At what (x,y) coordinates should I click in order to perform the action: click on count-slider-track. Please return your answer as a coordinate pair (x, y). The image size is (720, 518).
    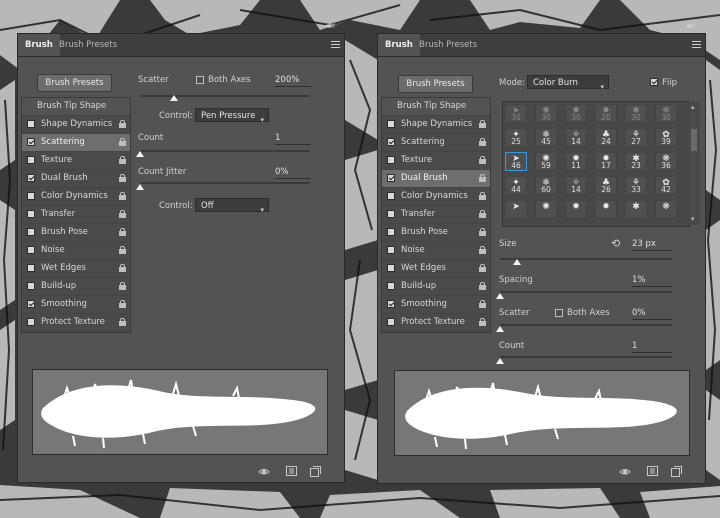
    Looking at the image, I should click on (225, 151).